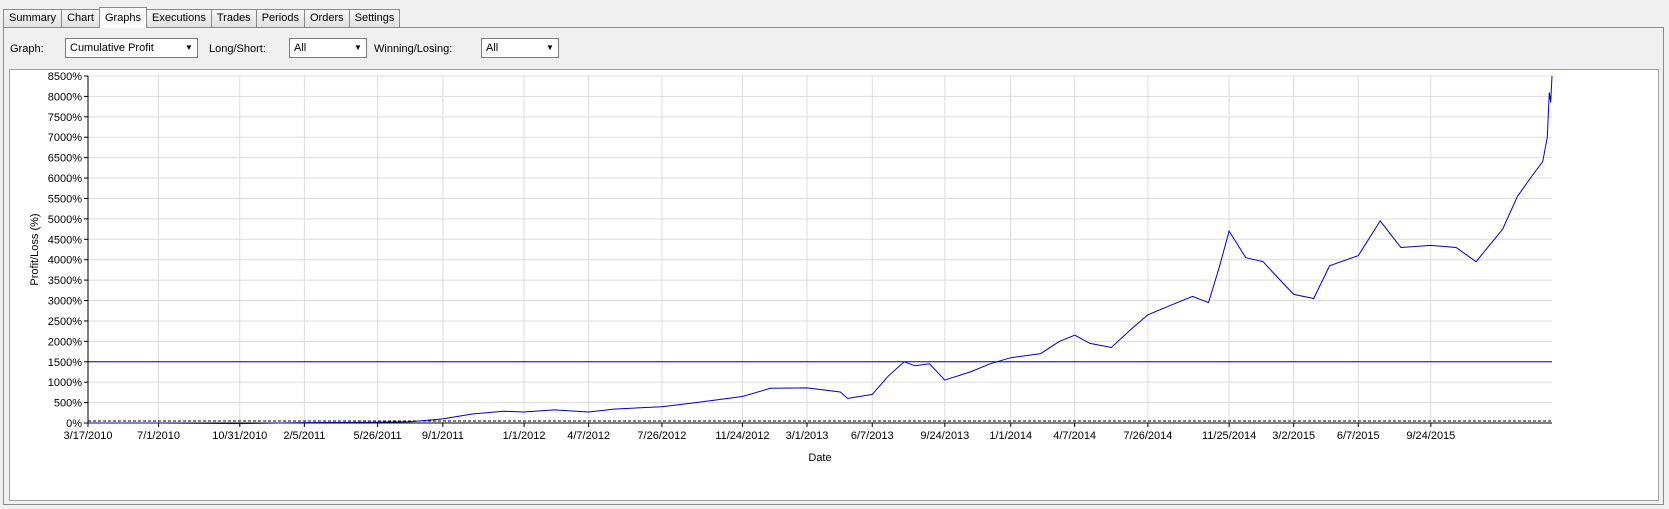 The height and width of the screenshot is (509, 1669). Describe the element at coordinates (1147, 436) in the screenshot. I see `x-tick-label: 7/26/2014` at that location.